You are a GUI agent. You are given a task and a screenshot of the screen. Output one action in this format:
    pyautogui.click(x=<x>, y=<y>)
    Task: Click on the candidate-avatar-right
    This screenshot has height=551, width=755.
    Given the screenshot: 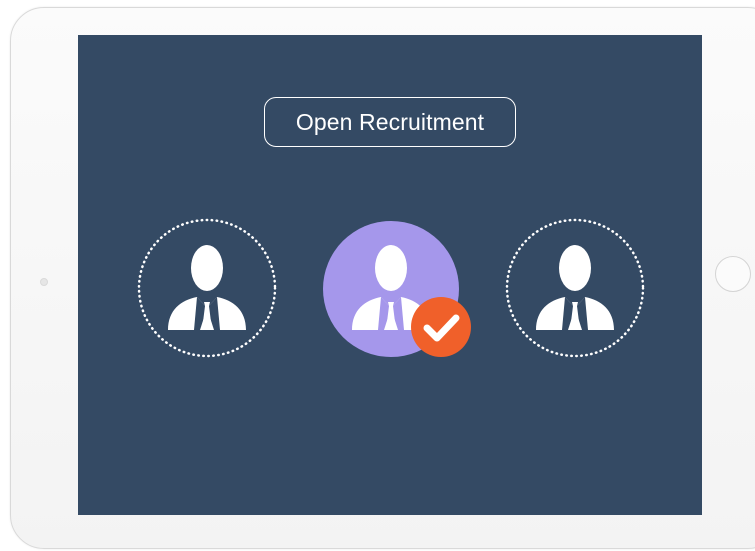 What is the action you would take?
    pyautogui.click(x=575, y=288)
    